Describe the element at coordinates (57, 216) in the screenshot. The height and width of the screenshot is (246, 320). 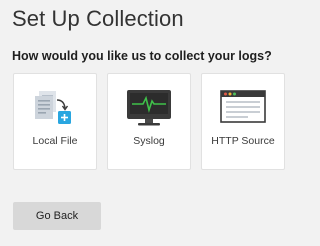
I see `go-back-button: Go Back` at that location.